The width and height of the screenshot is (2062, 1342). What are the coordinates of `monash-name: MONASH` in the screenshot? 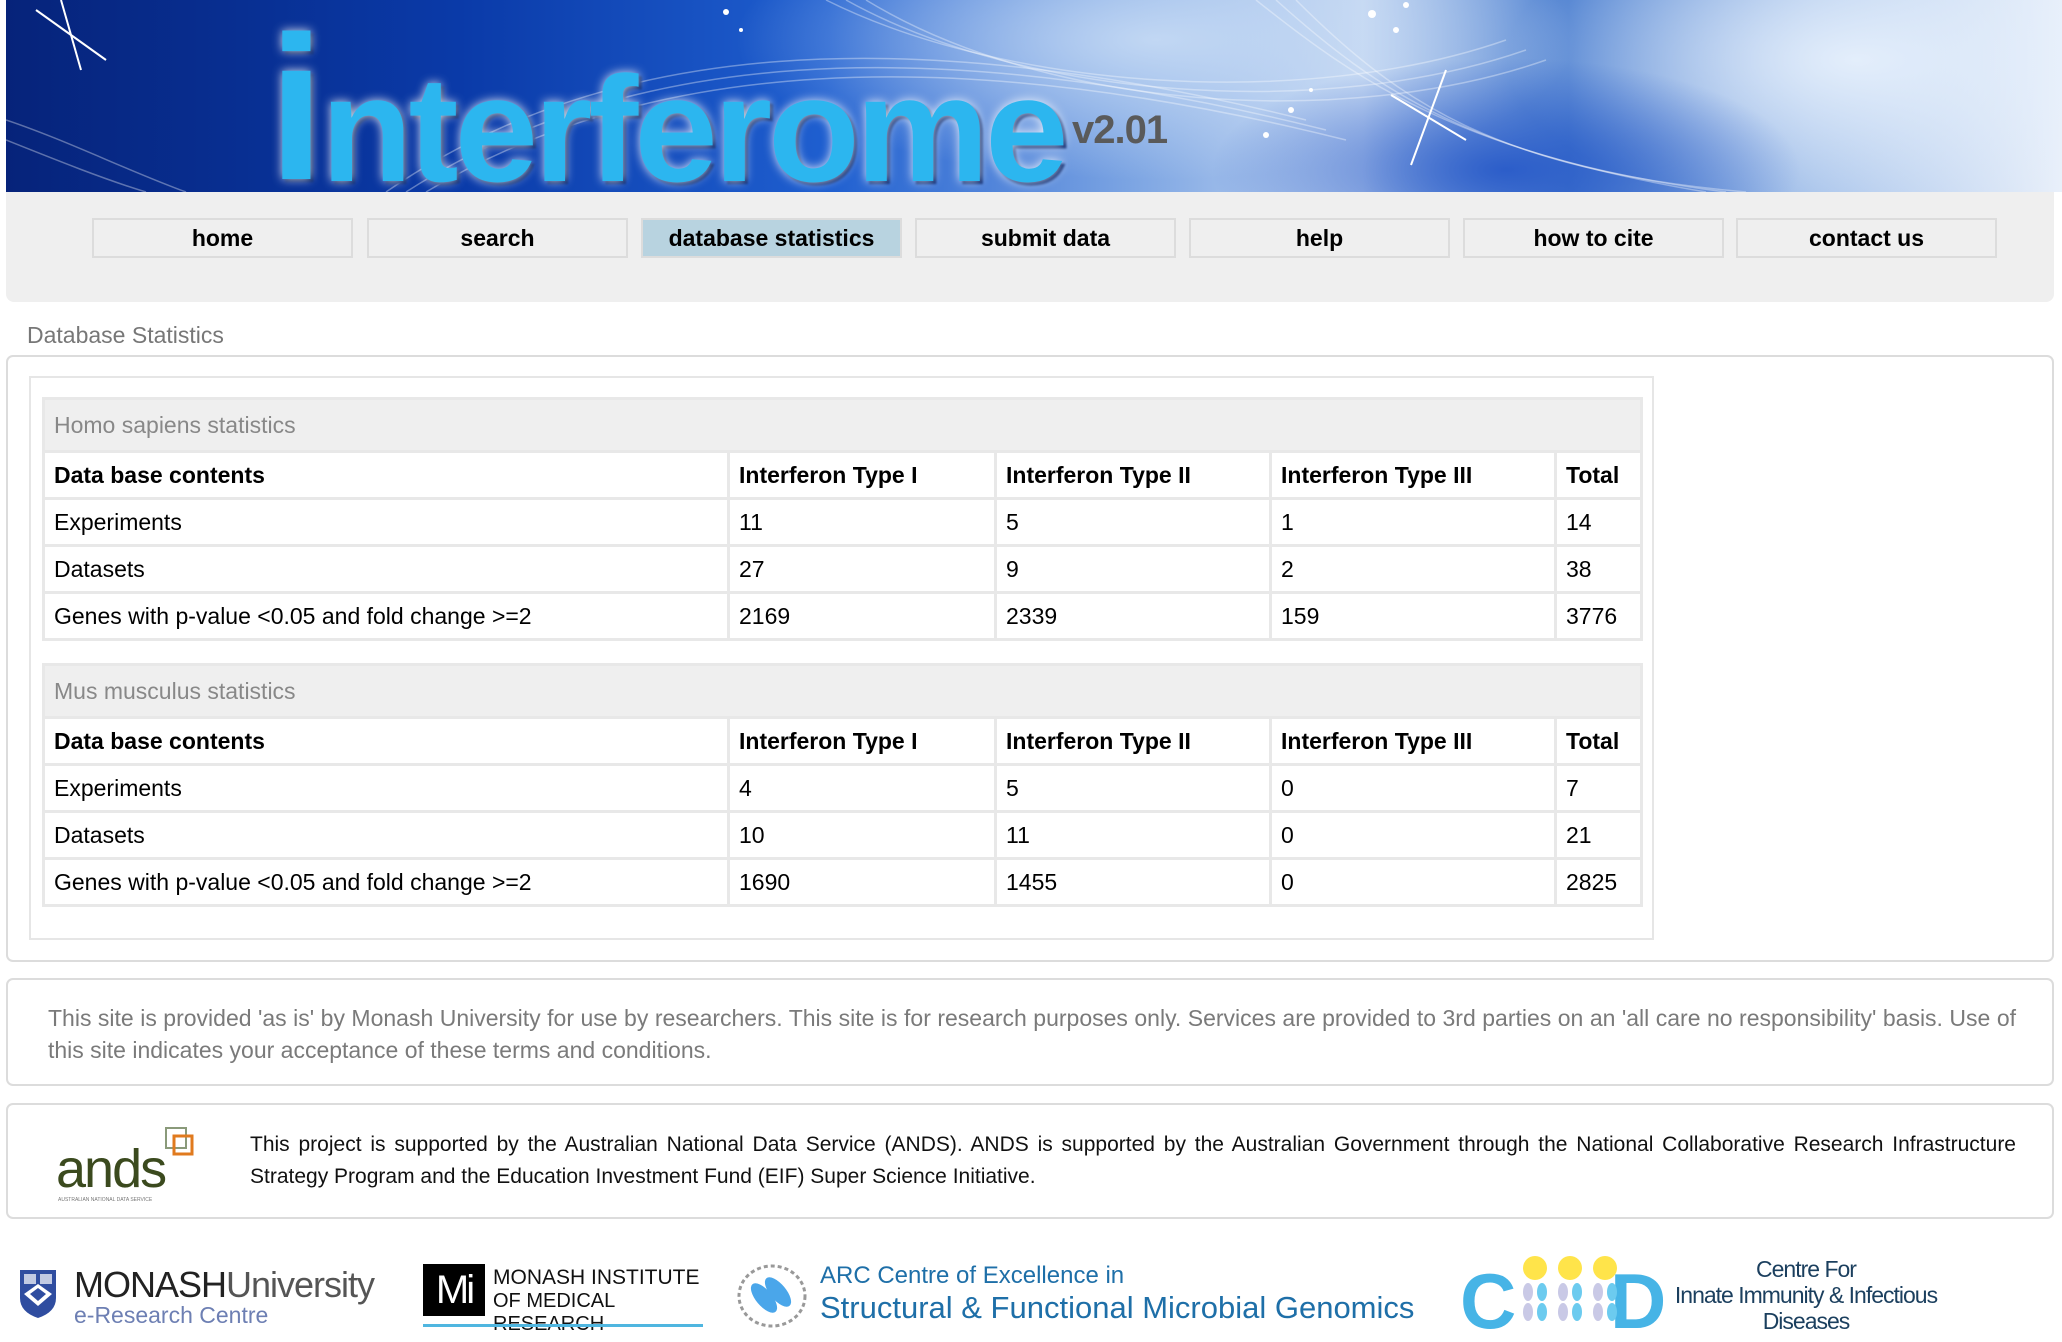 It's located at (150, 1284).